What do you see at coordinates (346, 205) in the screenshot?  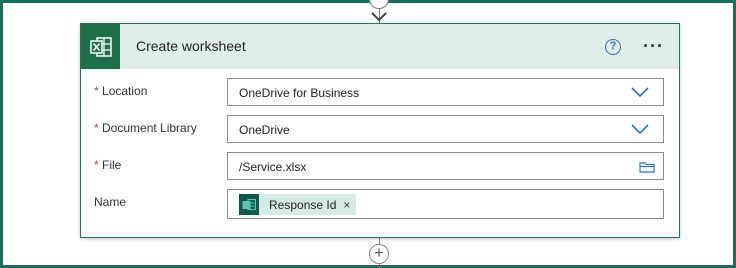 I see `remove-token-icon: ×` at bounding box center [346, 205].